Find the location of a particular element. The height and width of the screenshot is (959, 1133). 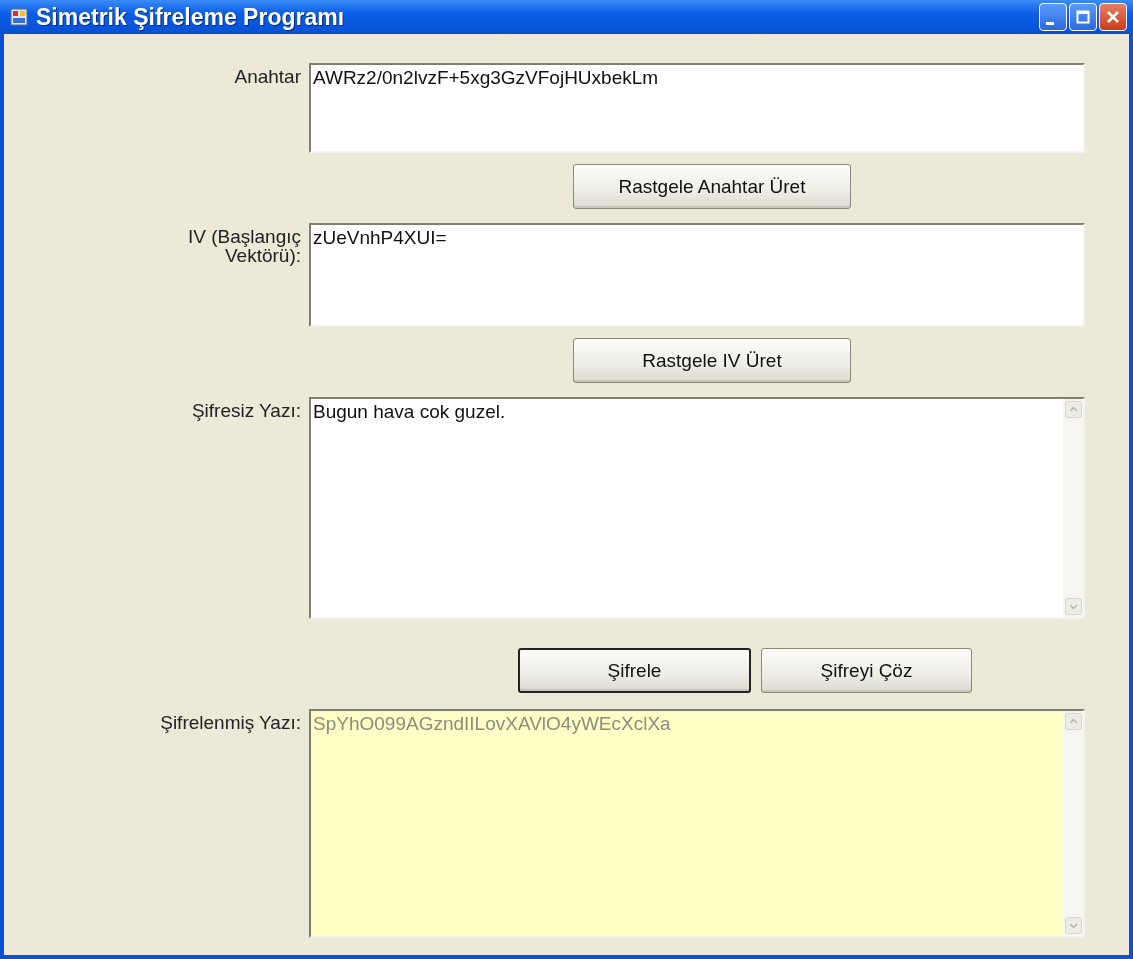

window-title: Simetrik Şifreleme Programı is located at coordinates (191, 17).